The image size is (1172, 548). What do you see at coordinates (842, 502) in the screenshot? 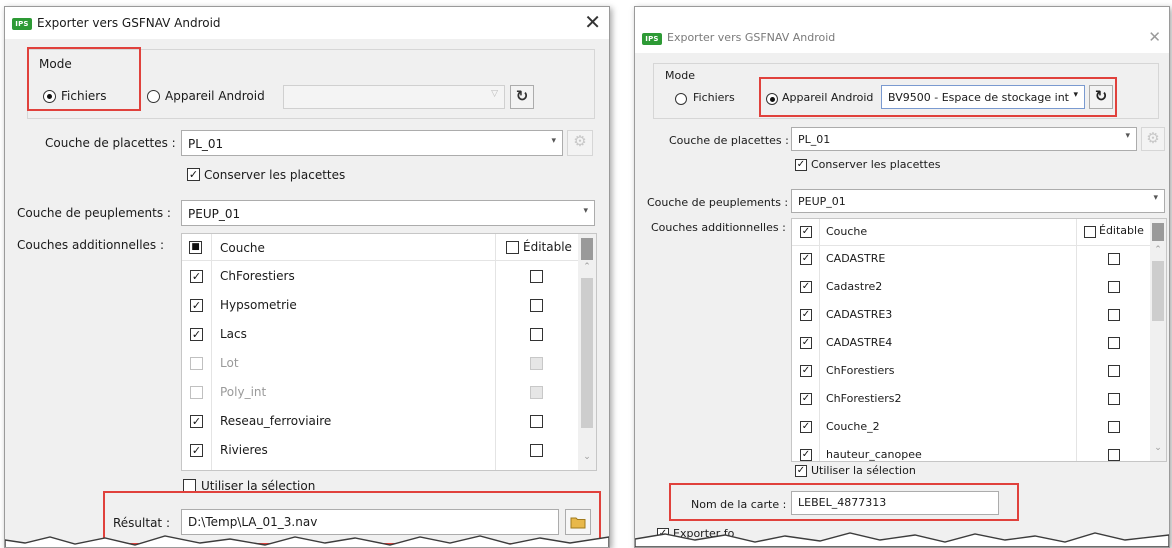
I see `map-name-value: LEBEL_4877313` at bounding box center [842, 502].